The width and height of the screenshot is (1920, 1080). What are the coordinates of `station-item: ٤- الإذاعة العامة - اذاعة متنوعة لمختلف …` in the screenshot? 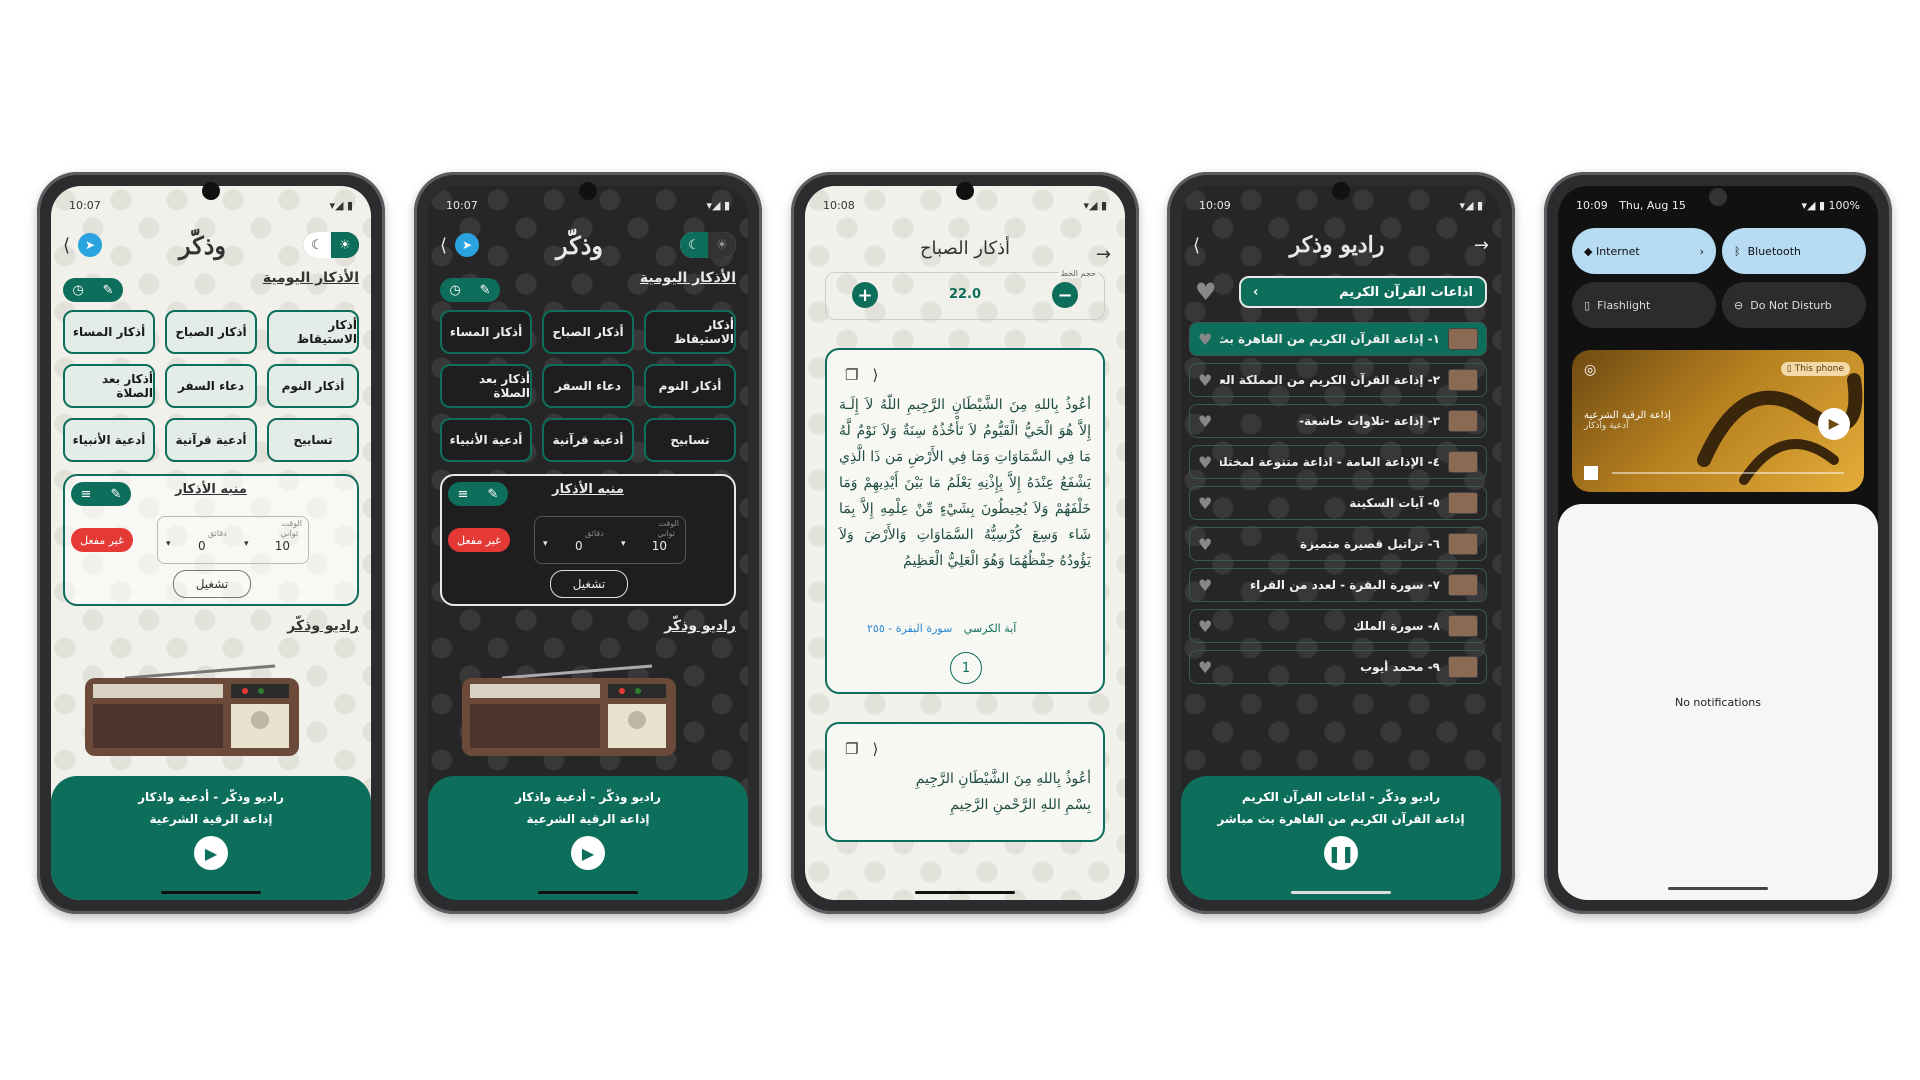 It's located at (1338, 462).